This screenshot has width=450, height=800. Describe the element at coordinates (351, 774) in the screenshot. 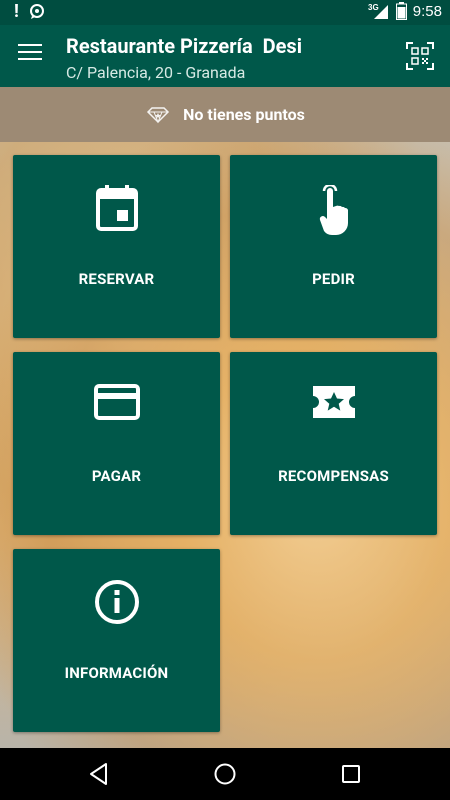

I see `recents-icon` at that location.